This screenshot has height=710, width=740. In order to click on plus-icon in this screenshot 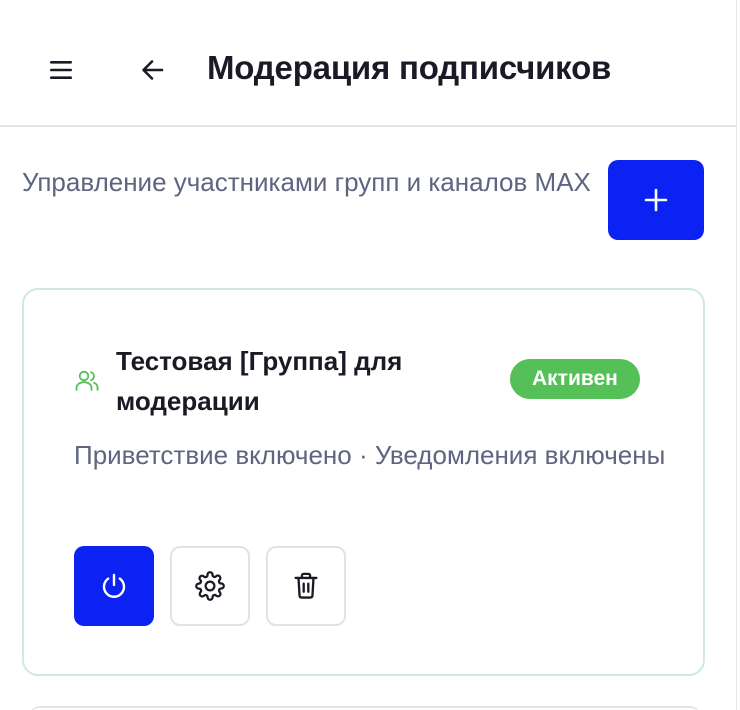, I will do `click(656, 200)`.